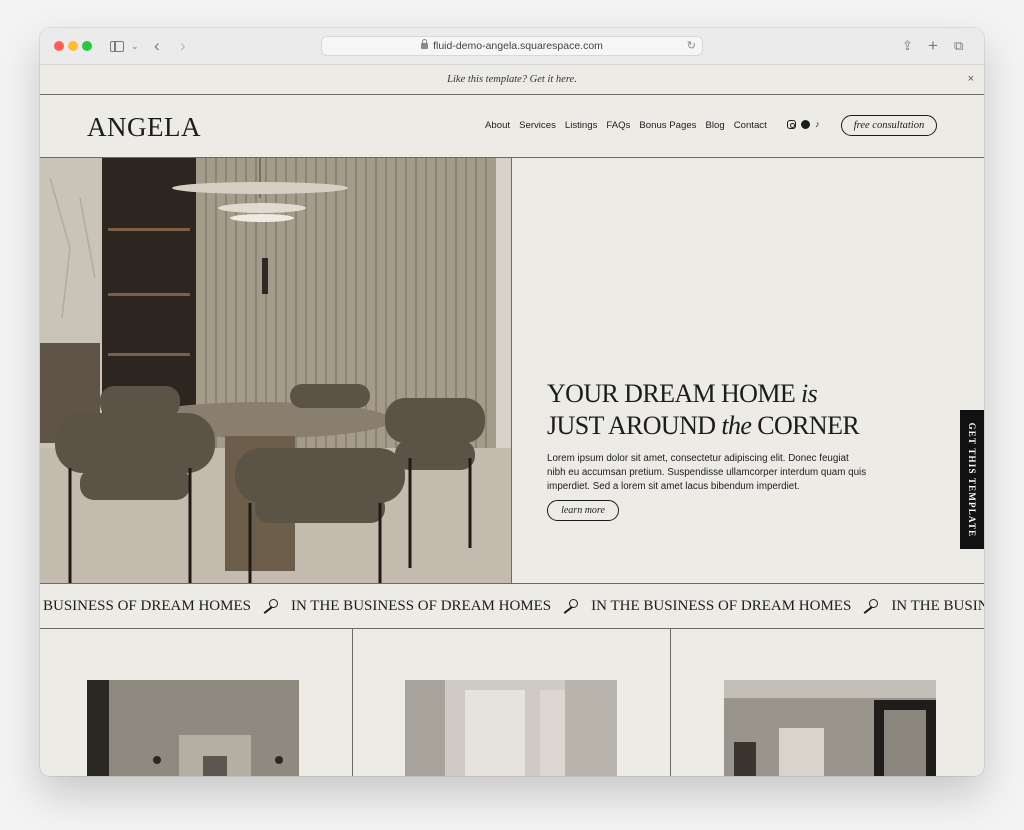 The image size is (1024, 830). What do you see at coordinates (674, 393) in the screenshot?
I see `headline-text-1: YOUR DREAM HOME` at bounding box center [674, 393].